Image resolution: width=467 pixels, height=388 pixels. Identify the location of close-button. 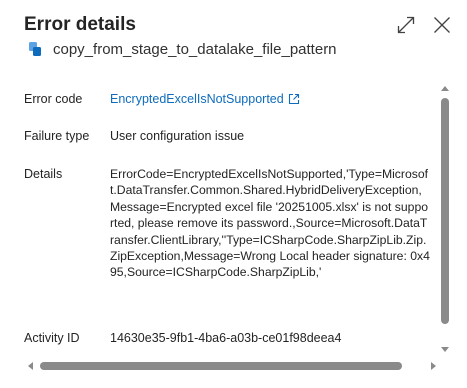
(442, 25).